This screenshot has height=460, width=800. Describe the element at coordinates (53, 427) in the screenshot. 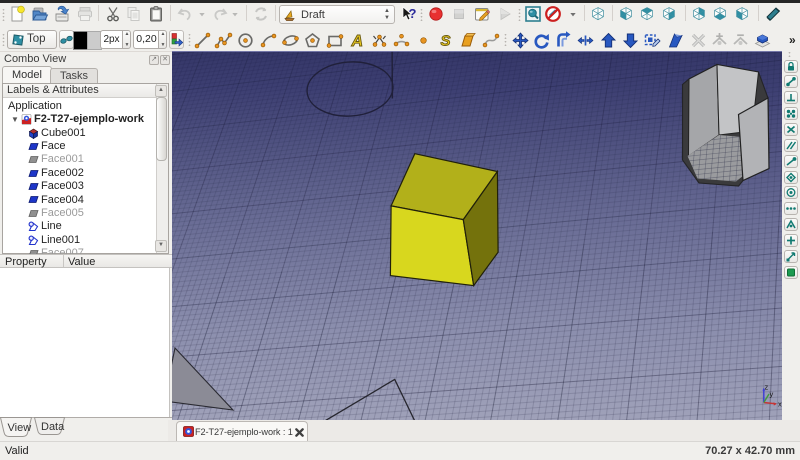

I see `svg-text: Data` at that location.